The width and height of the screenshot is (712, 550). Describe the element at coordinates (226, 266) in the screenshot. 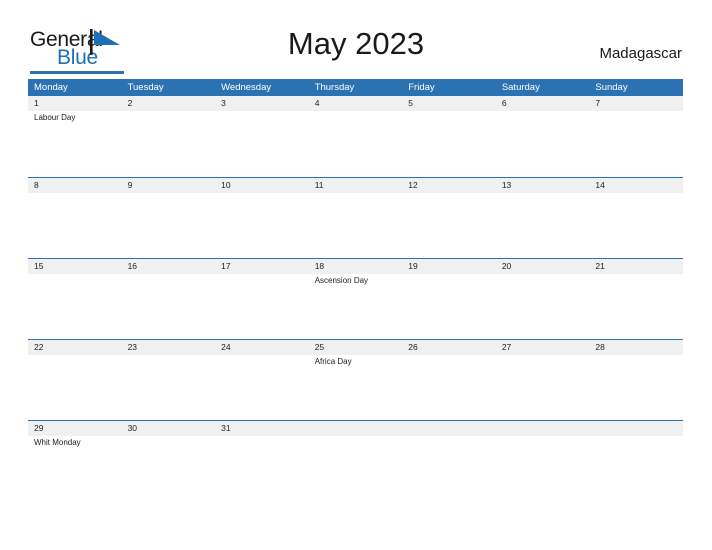

I see `day-number: 17` at that location.